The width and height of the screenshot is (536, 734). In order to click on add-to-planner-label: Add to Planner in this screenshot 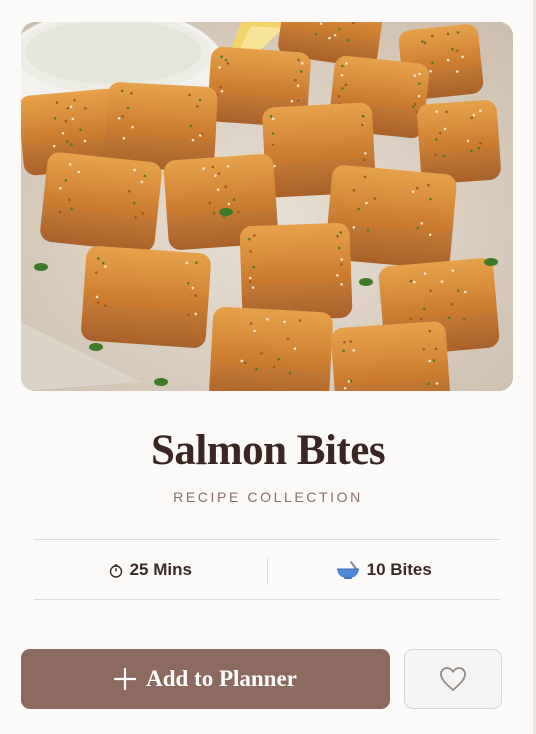, I will do `click(221, 678)`.